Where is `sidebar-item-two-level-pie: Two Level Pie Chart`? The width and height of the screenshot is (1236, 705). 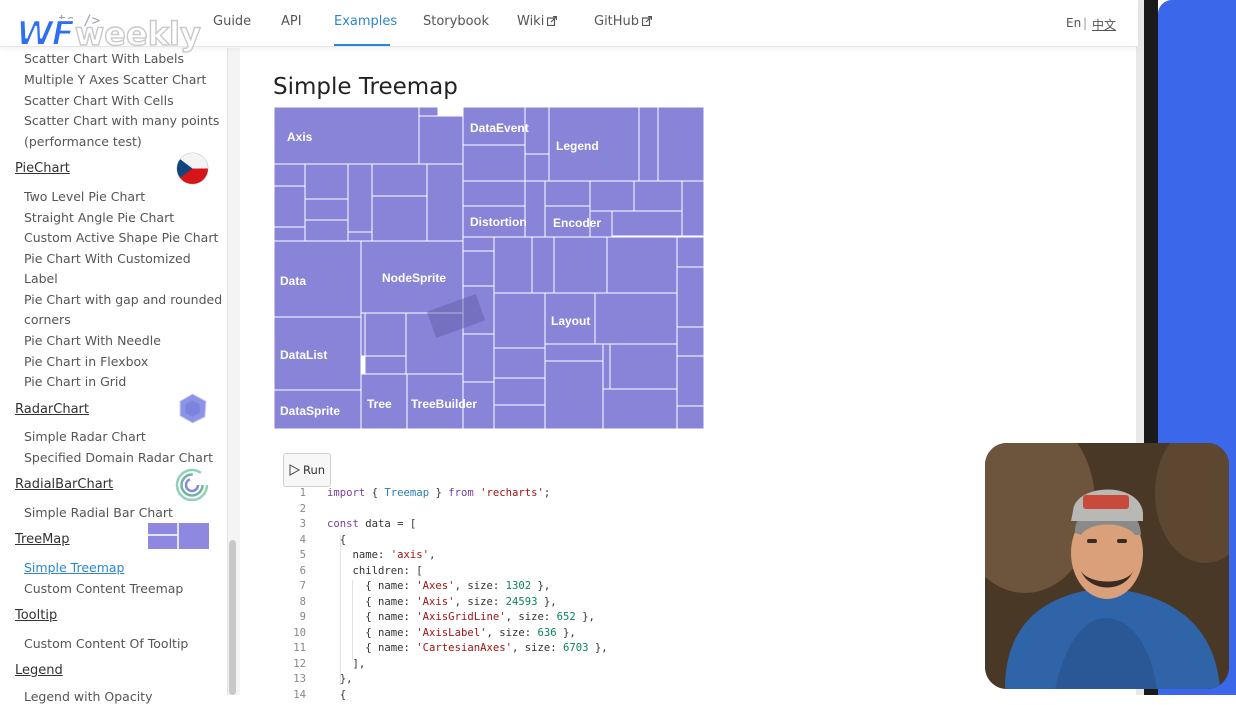 sidebar-item-two-level-pie: Two Level Pie Chart is located at coordinates (84, 197).